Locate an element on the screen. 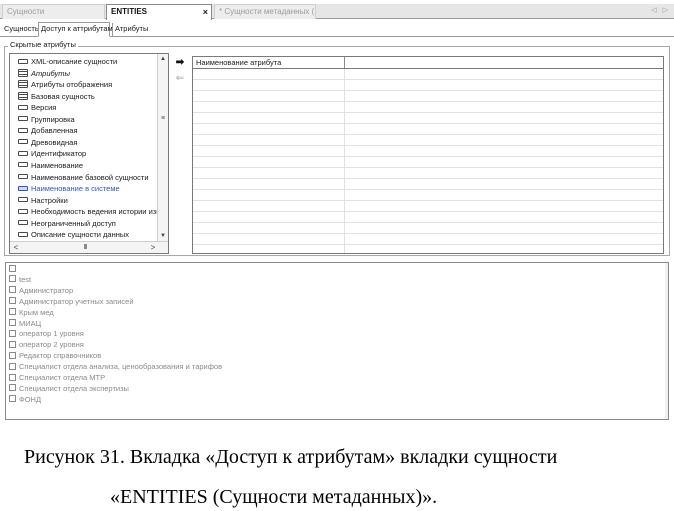  role-item: ФОНД is located at coordinates (25, 400).